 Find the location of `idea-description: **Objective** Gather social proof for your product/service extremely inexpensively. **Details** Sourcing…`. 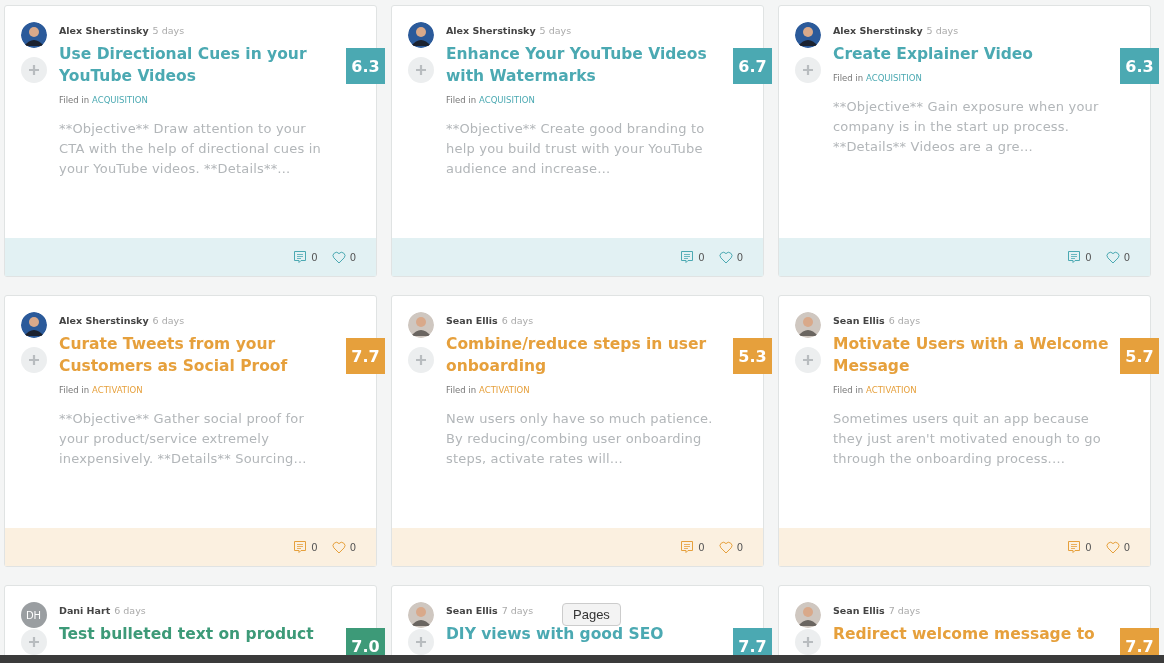

idea-description: **Objective** Gather social proof for your product/service extremely inexpensively. **Details** Sourcing… is located at coordinates (183, 439).